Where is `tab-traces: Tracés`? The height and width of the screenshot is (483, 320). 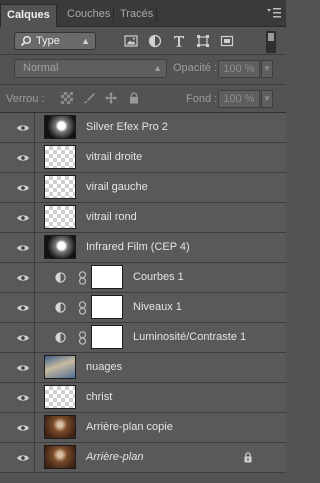
tab-traces: Tracés is located at coordinates (136, 15).